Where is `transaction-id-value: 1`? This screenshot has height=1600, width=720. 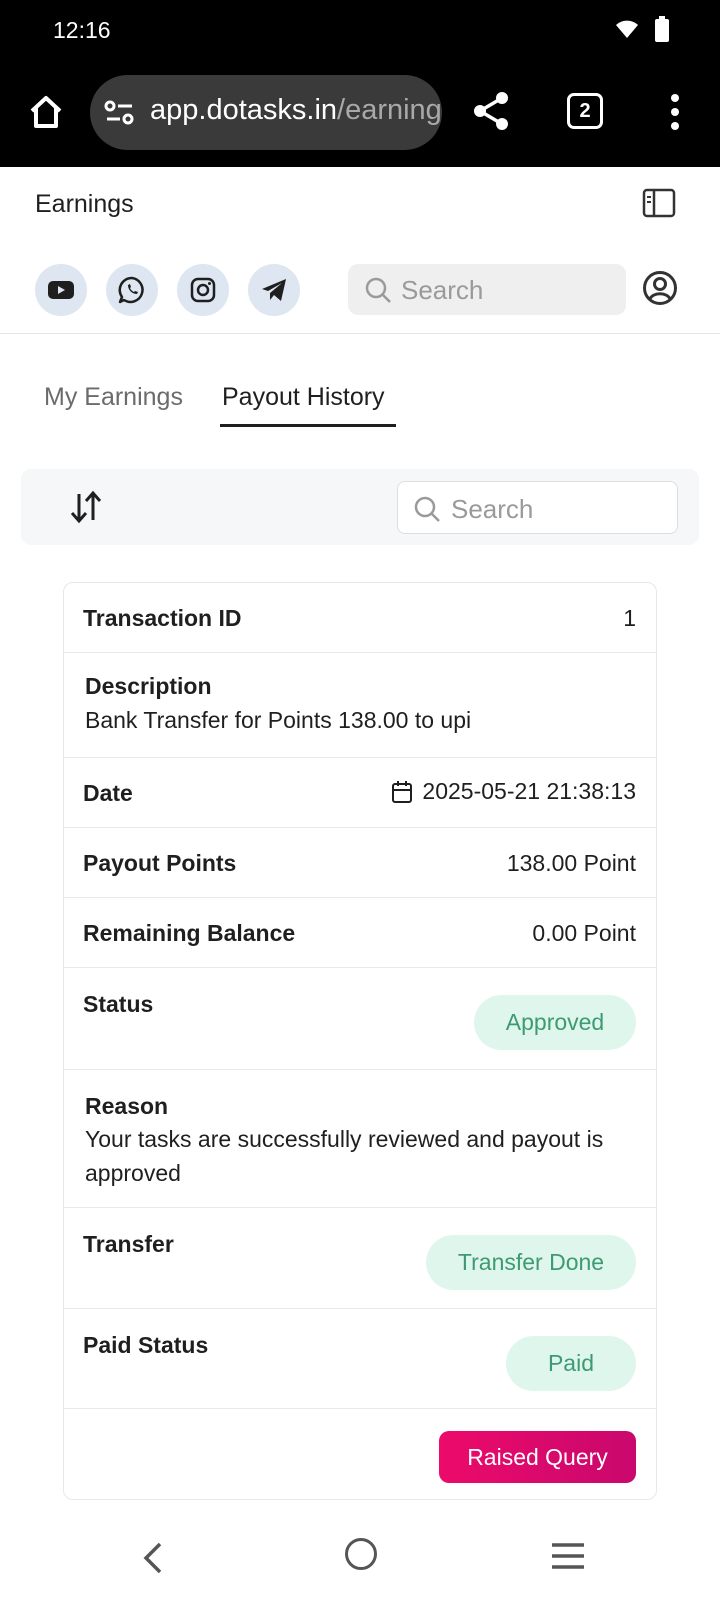 transaction-id-value: 1 is located at coordinates (629, 618).